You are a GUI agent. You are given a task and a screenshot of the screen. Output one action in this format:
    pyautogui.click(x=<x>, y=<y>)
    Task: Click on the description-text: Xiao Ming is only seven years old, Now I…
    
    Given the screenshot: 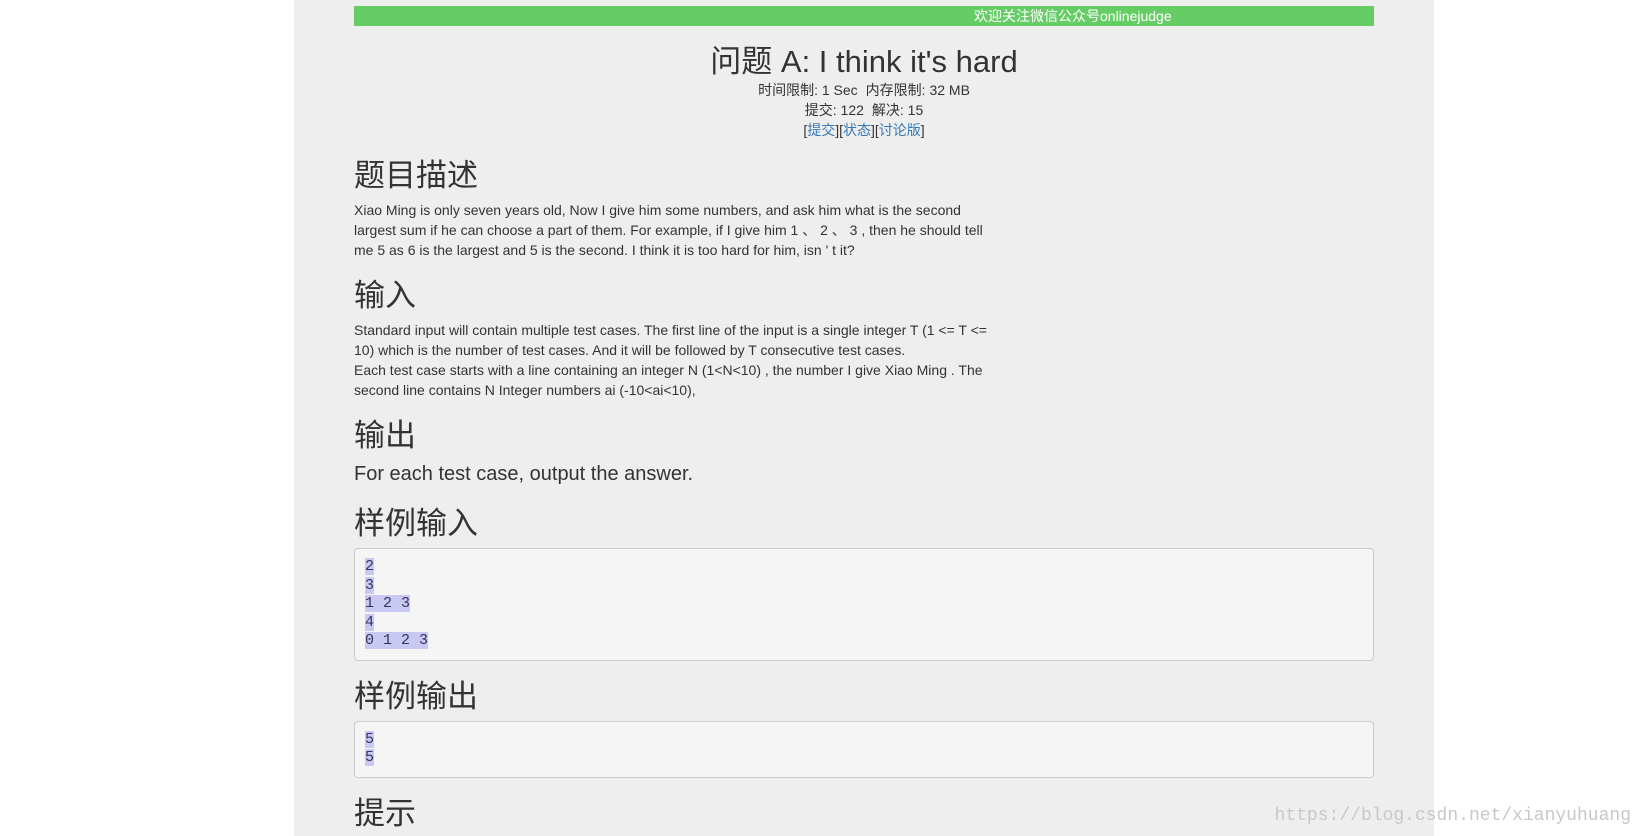 What is the action you would take?
    pyautogui.click(x=679, y=230)
    